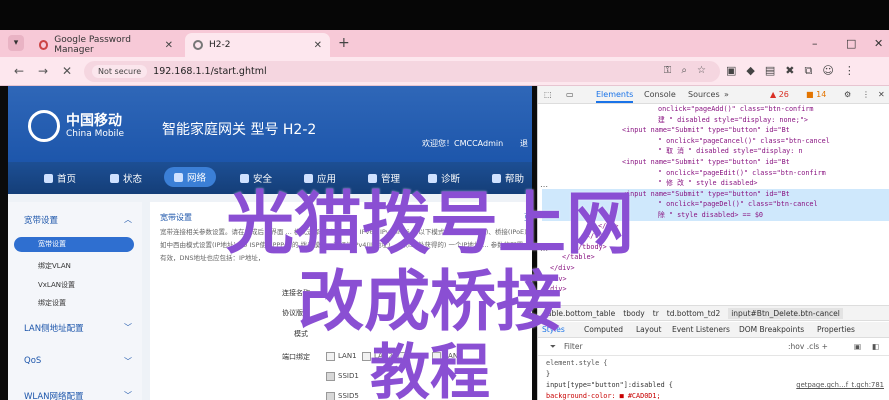 This screenshot has height=400, width=889. I want to click on omnibox-actions: ⚿ ⌕ ☆, so click(685, 70).